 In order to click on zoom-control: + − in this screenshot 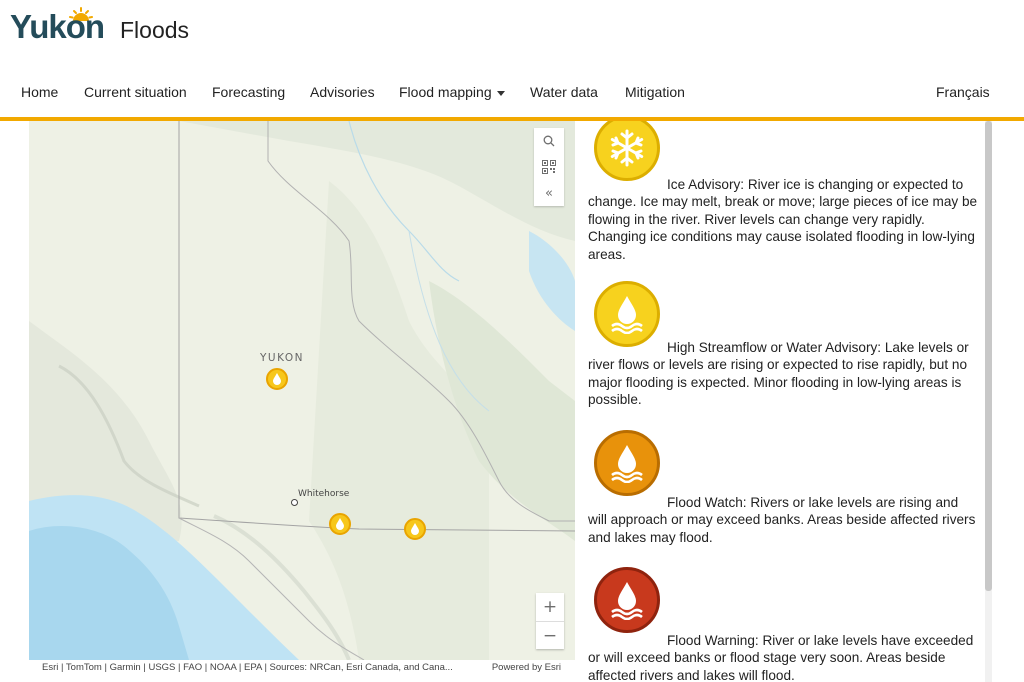, I will do `click(550, 621)`.